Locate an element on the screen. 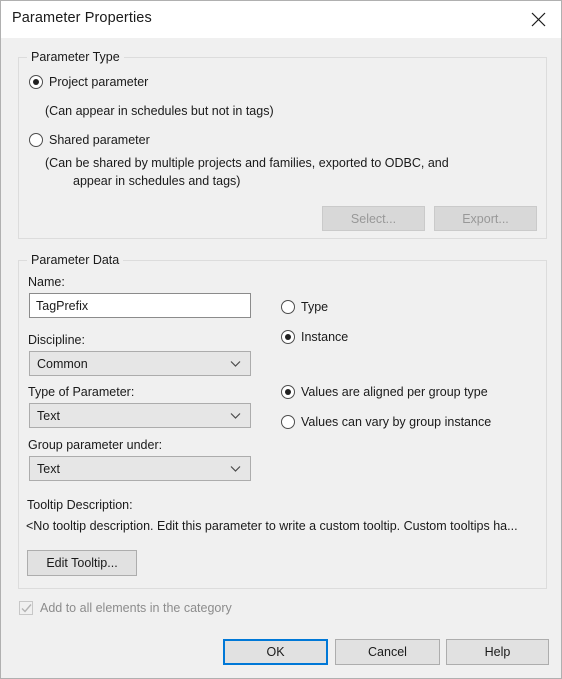 The image size is (562, 679). close-icon-glyph is located at coordinates (538, 19).